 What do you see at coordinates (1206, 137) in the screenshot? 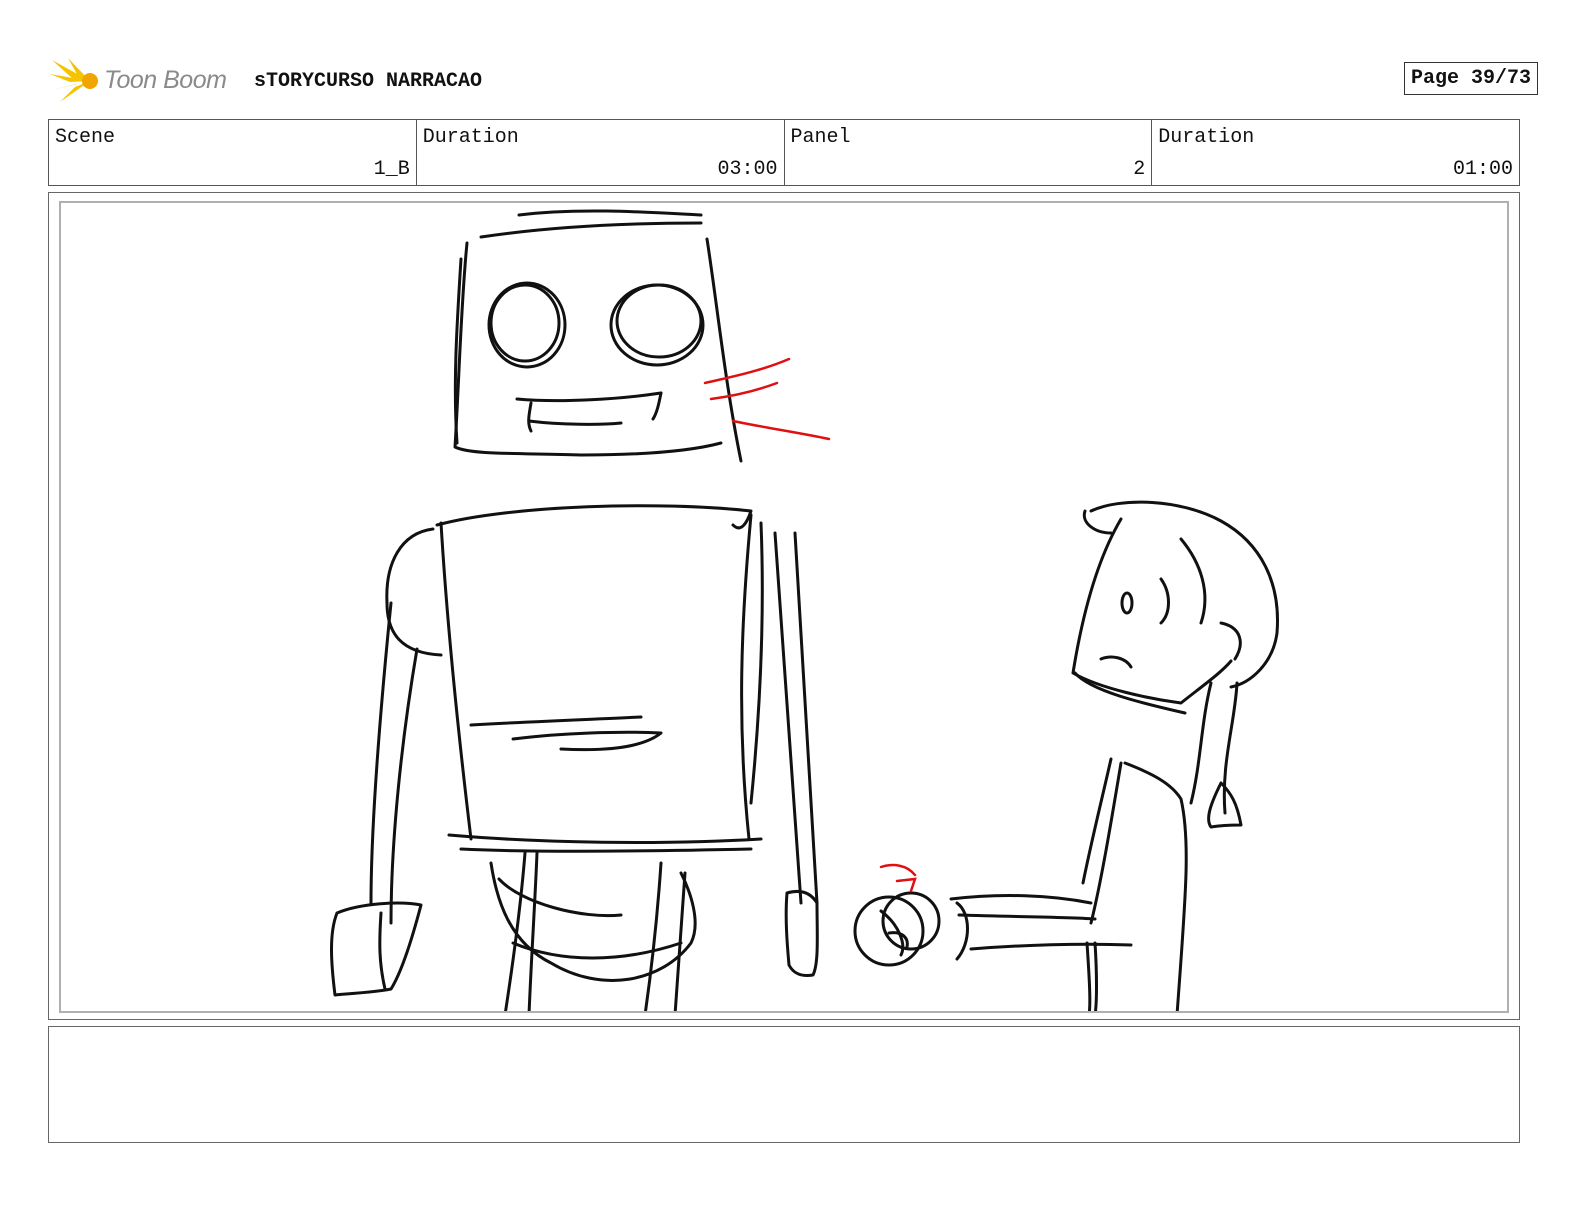
I see `panel-duration-label: Duration` at bounding box center [1206, 137].